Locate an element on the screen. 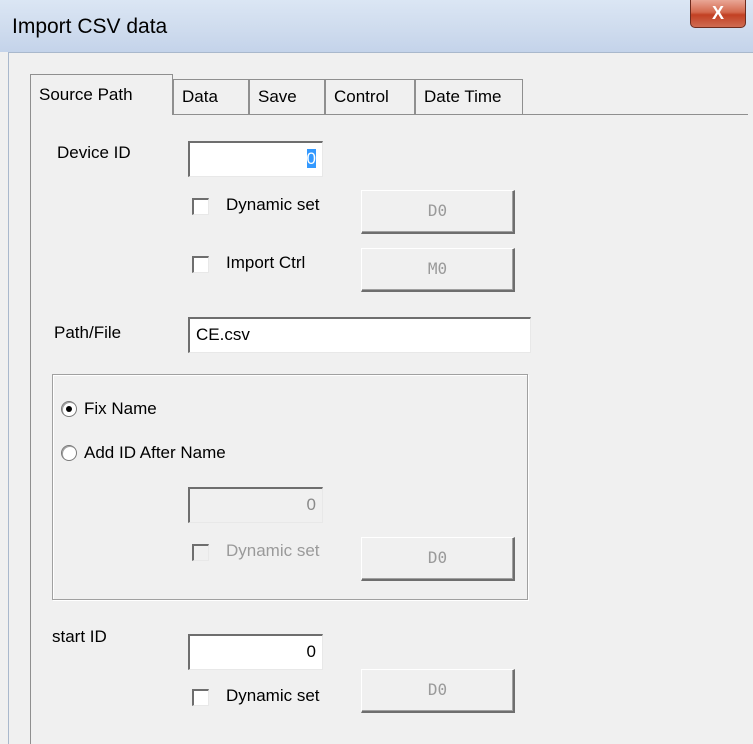  tab-label: Control is located at coordinates (361, 96).